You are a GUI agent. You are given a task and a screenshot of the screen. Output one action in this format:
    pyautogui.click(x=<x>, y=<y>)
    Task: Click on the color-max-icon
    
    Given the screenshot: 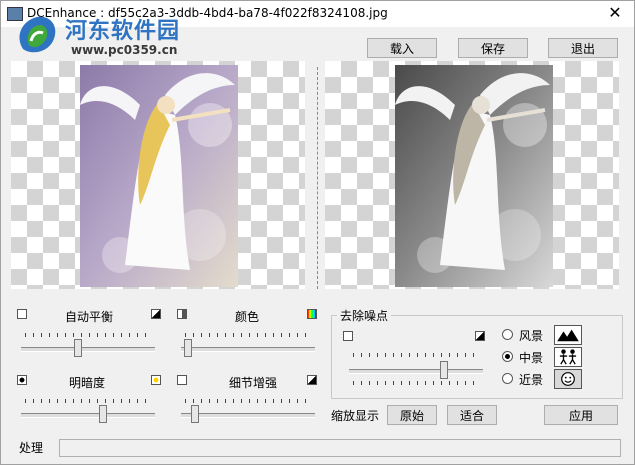 What is the action you would take?
    pyautogui.click(x=312, y=314)
    